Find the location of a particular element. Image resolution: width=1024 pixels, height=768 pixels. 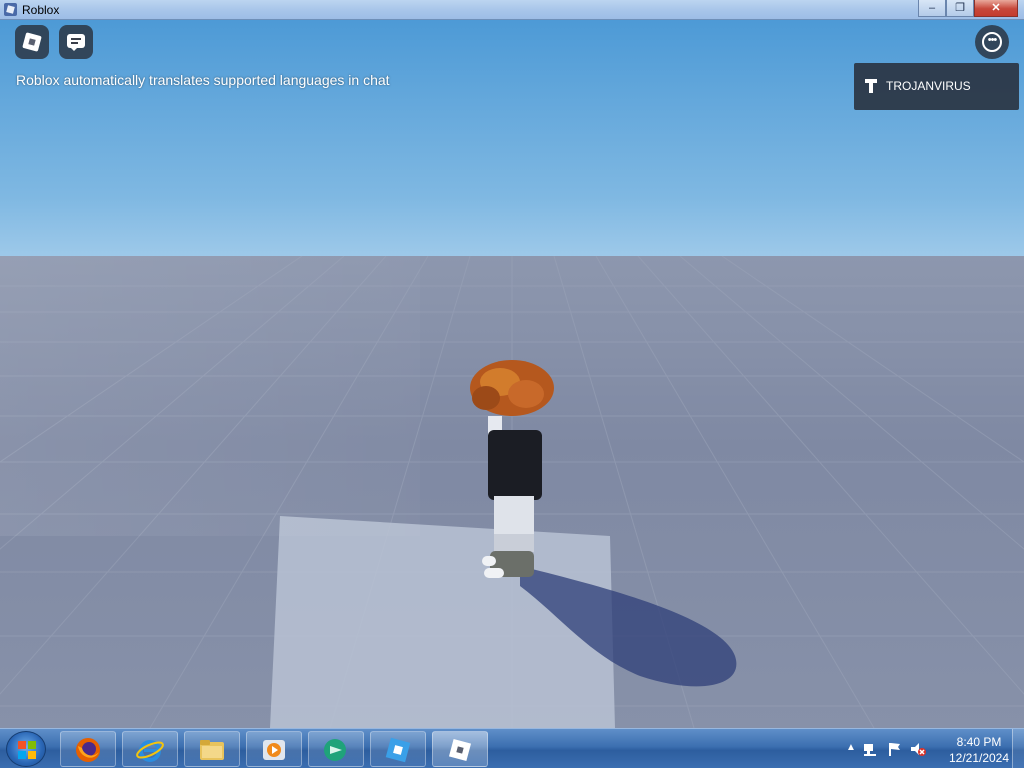

player-avatar is located at coordinates (512, 469).